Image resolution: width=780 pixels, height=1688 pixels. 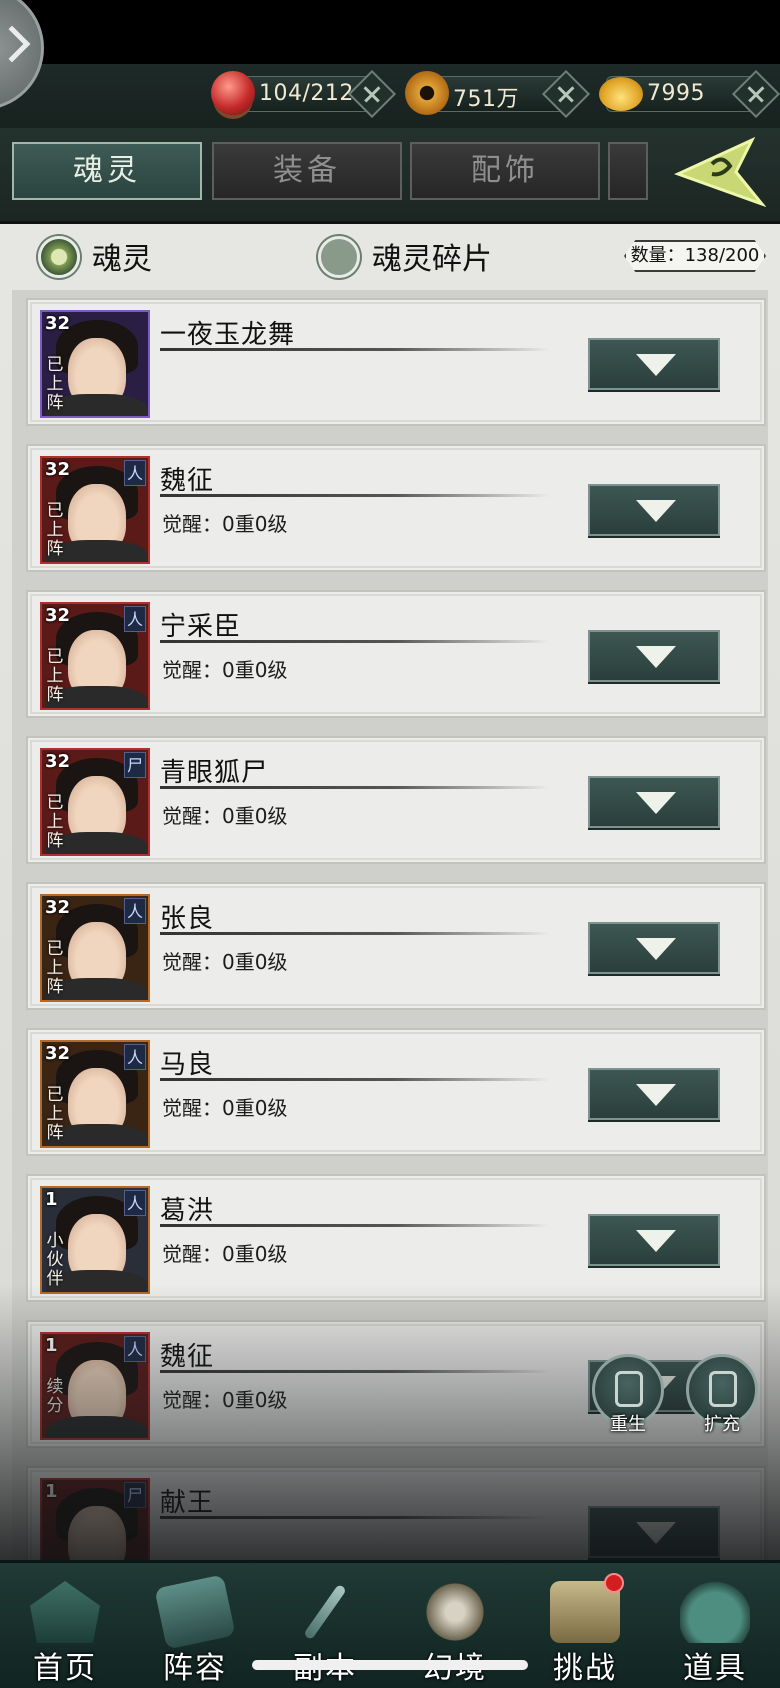 I want to click on nav-challenge-label: 挑战, so click(x=585, y=1668).